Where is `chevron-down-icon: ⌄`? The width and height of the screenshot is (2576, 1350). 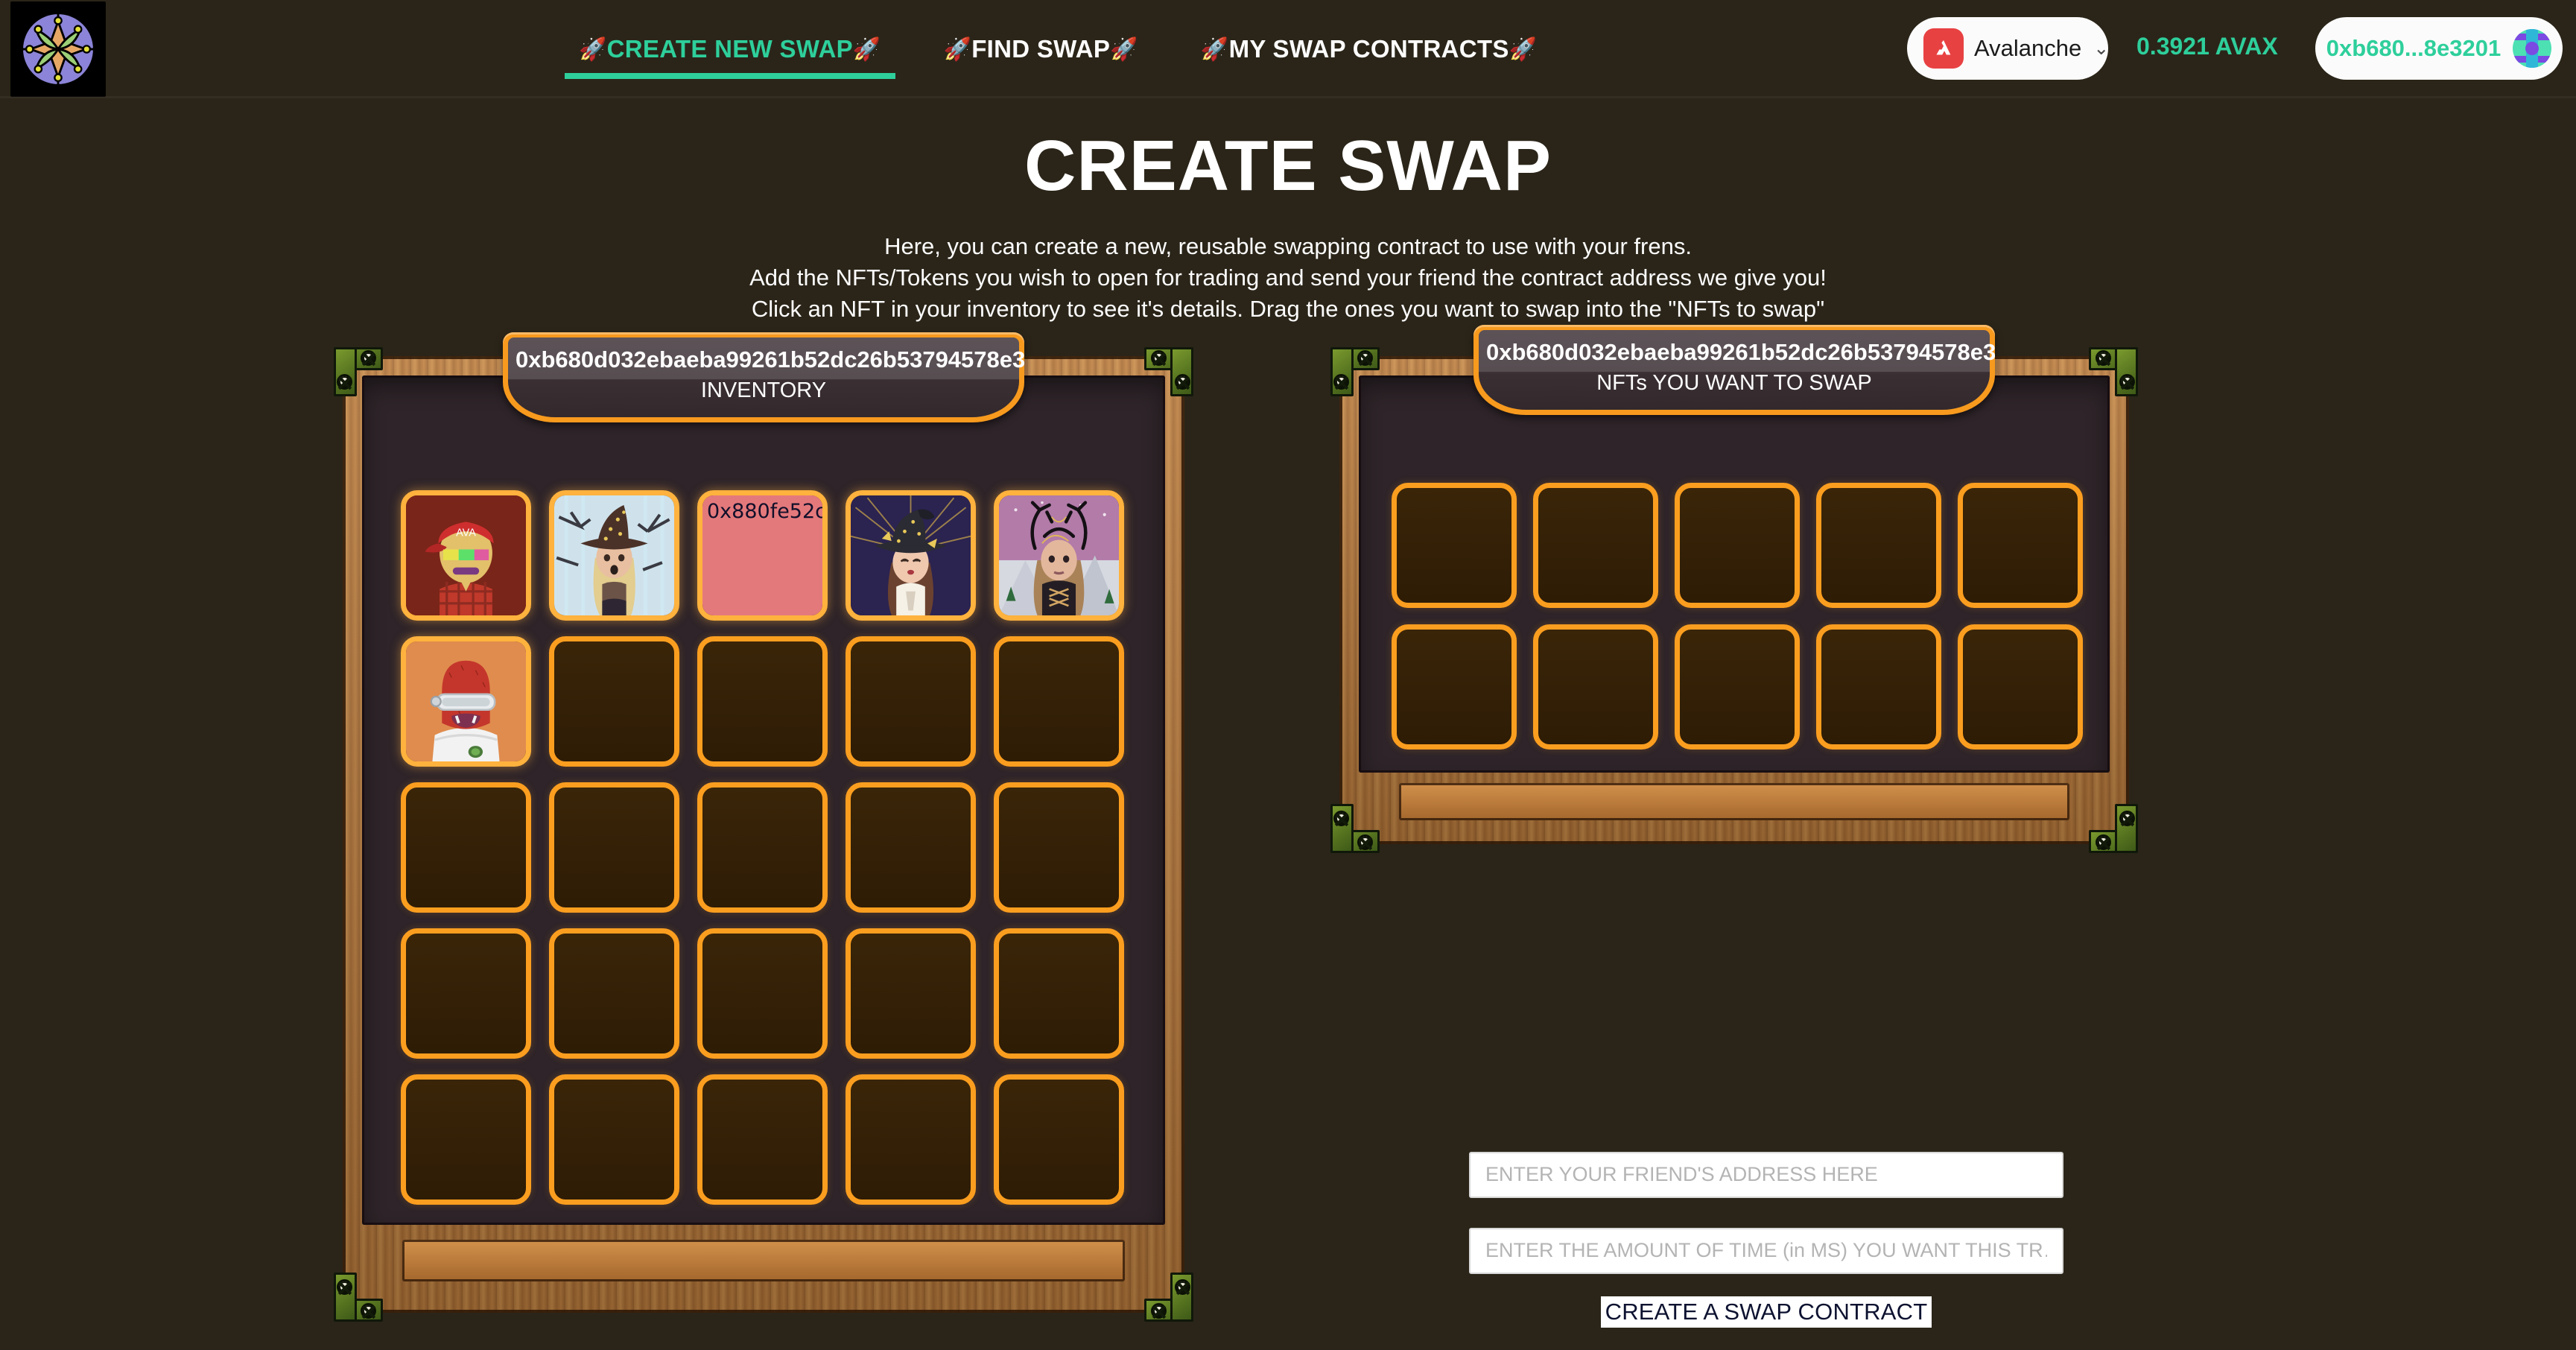
chevron-down-icon: ⌄ is located at coordinates (2101, 48).